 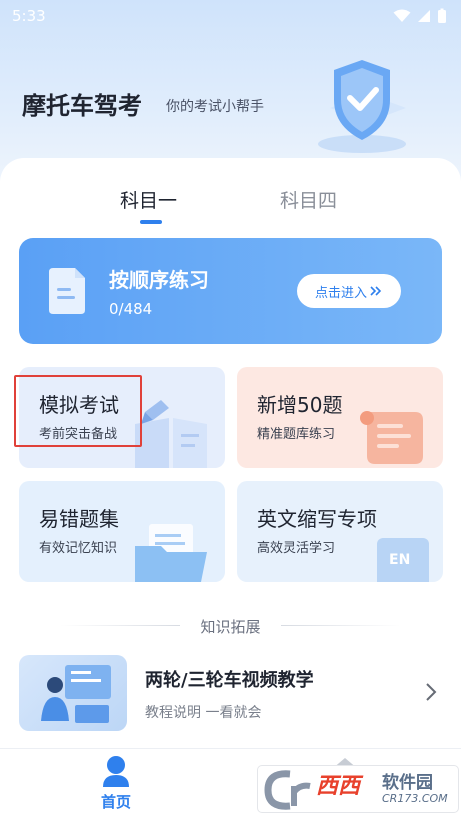 What do you see at coordinates (296, 434) in the screenshot?
I see `new-questions-subtitle: 精准题库练习` at bounding box center [296, 434].